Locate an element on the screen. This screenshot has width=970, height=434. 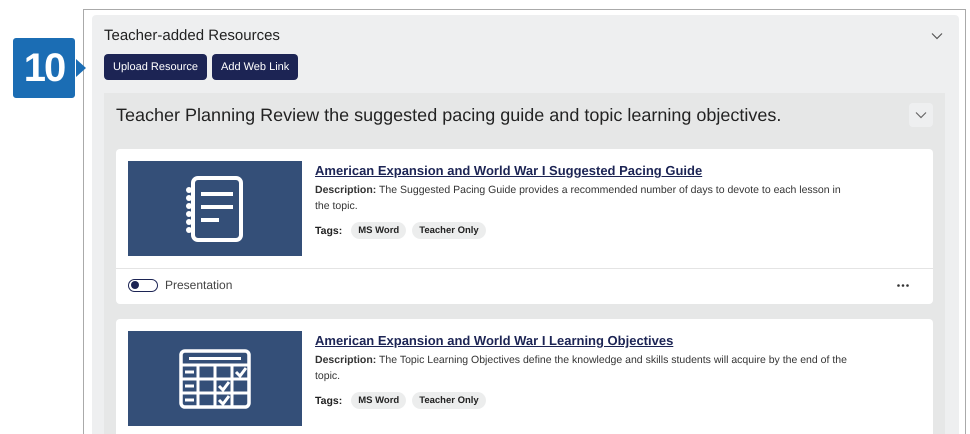
panel-title: Teacher-added Resources is located at coordinates (192, 35).